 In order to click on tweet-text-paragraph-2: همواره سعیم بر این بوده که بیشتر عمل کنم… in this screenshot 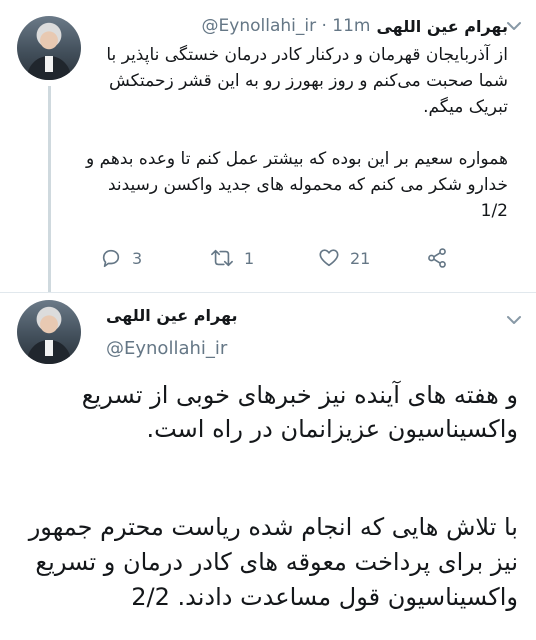, I will do `click(296, 185)`.